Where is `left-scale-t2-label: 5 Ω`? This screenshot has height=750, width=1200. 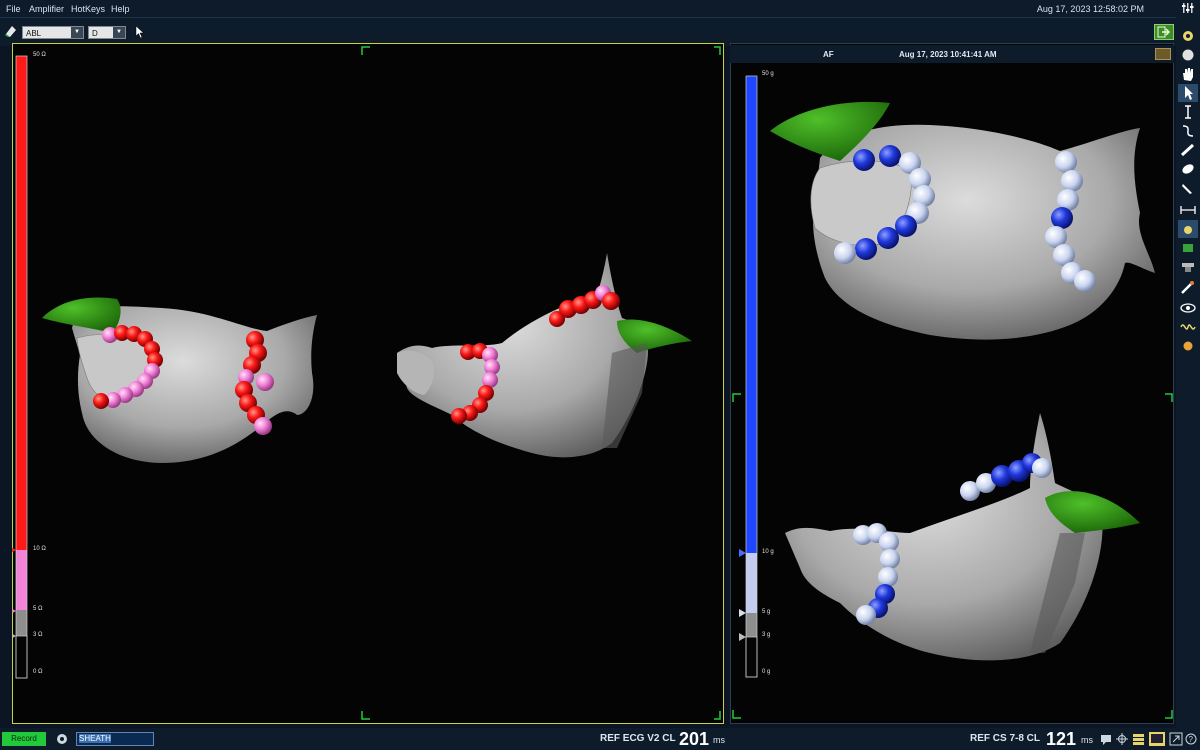
left-scale-t2-label: 5 Ω is located at coordinates (38, 609).